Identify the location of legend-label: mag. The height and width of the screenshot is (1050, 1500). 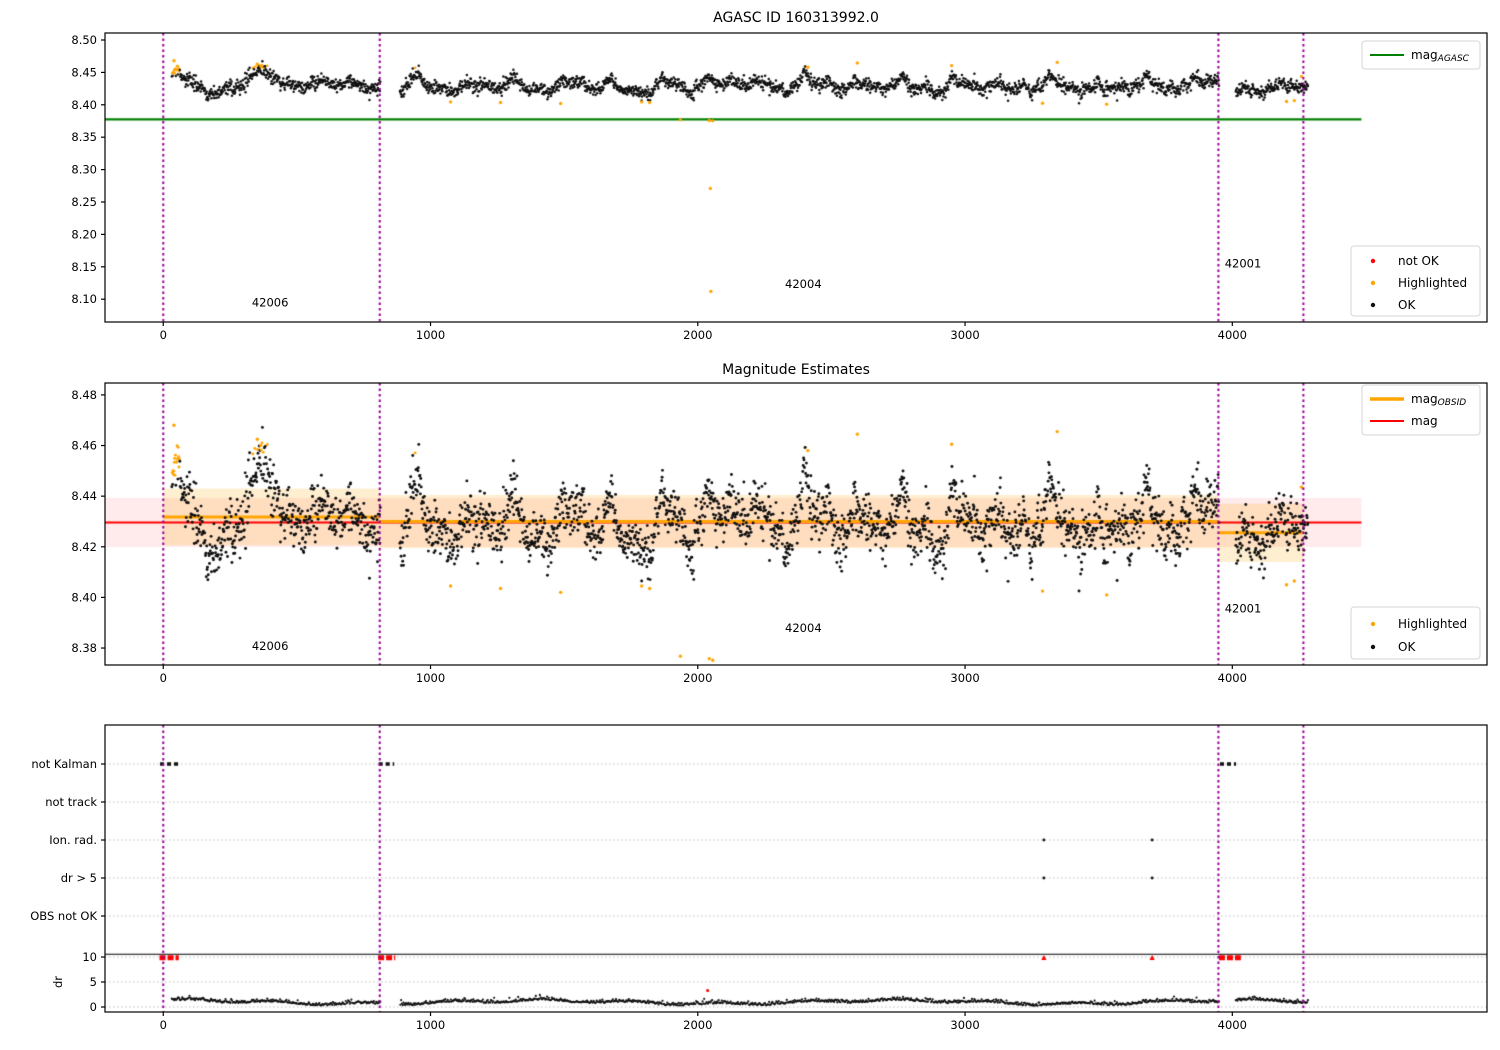
(1424, 421).